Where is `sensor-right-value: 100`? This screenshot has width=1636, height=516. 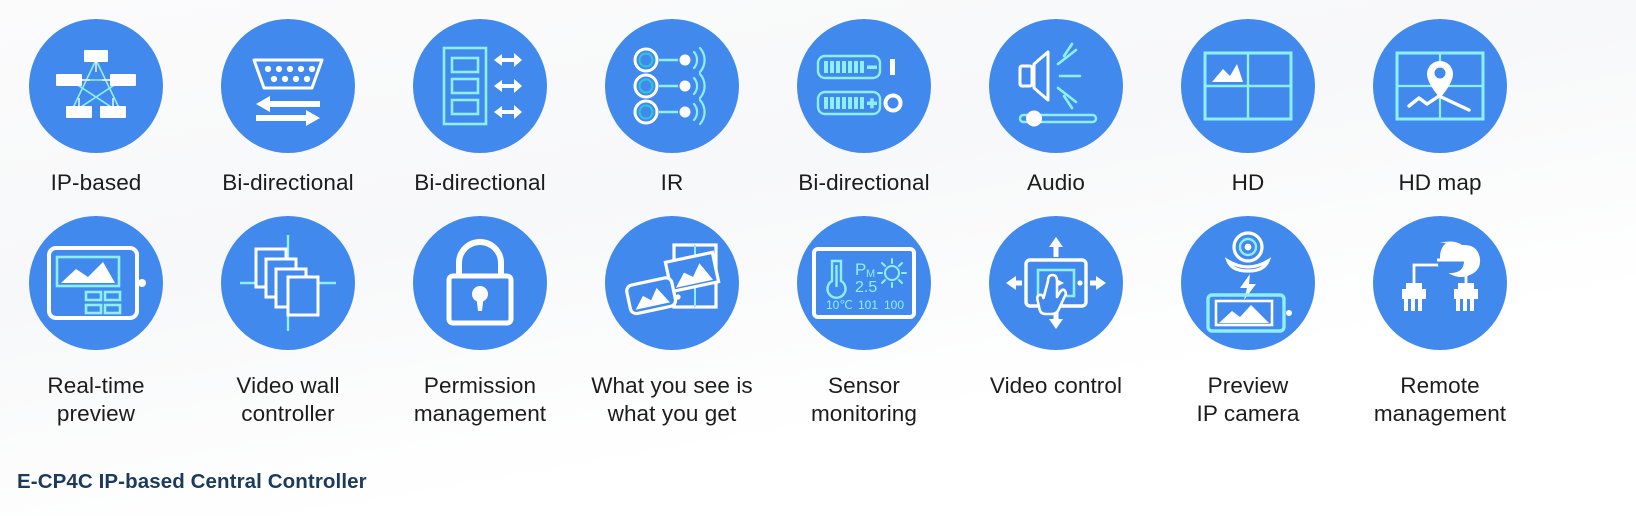
sensor-right-value: 100 is located at coordinates (894, 305).